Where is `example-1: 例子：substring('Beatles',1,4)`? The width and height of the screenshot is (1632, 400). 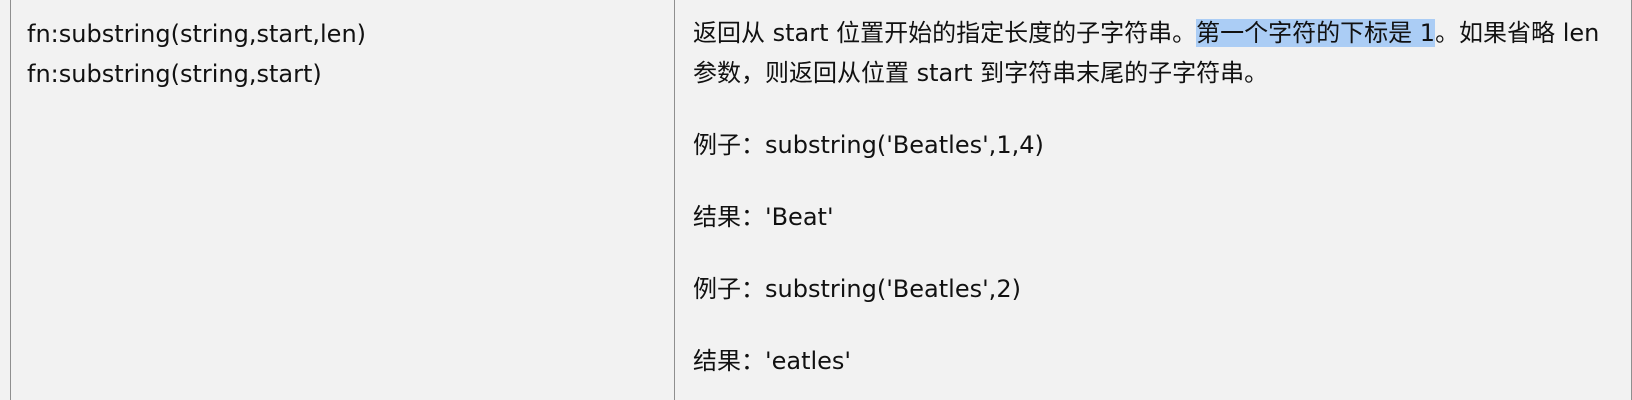 example-1: 例子：substring('Beatles',1,4) is located at coordinates (868, 145).